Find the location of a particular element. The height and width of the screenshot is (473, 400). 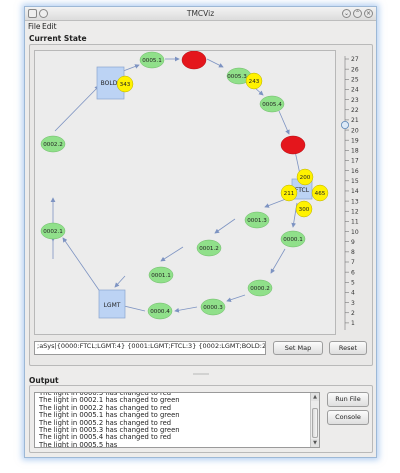

node-lgmt-label: LGMT is located at coordinates (112, 305).